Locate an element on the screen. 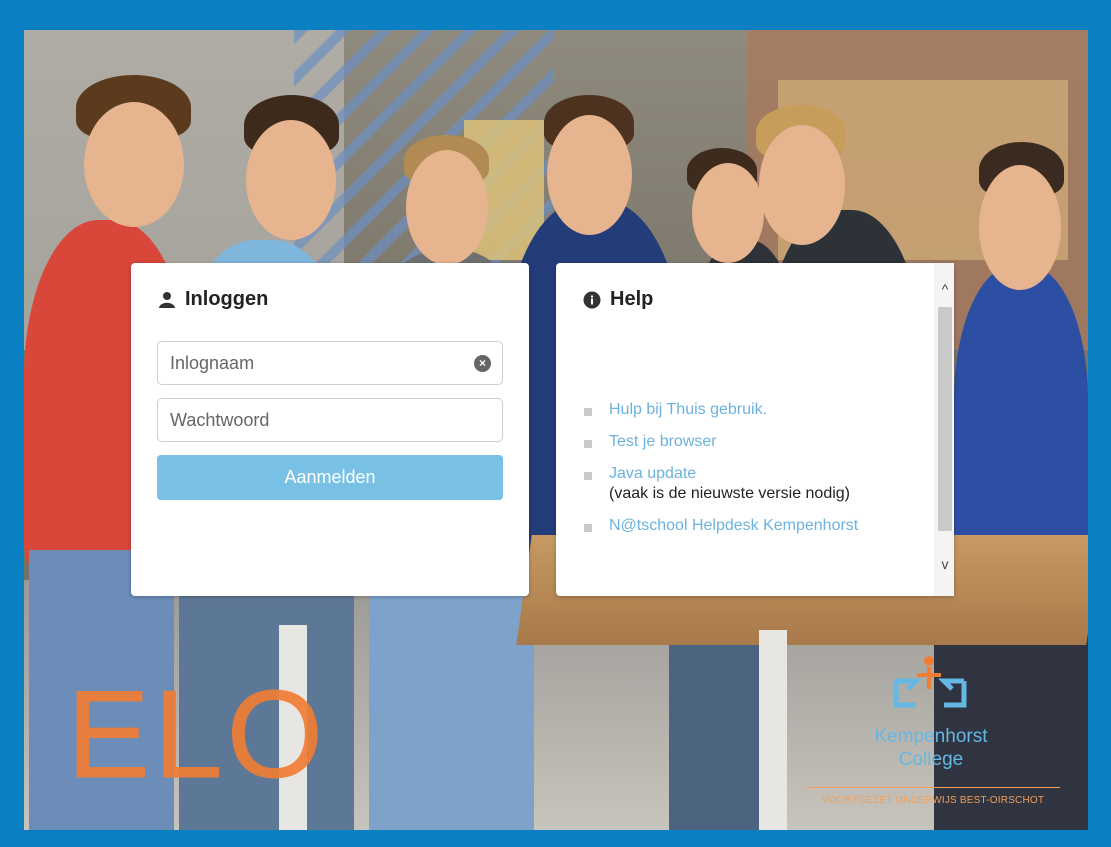 The width and height of the screenshot is (1111, 847). login-title-text: Inloggen is located at coordinates (227, 299).